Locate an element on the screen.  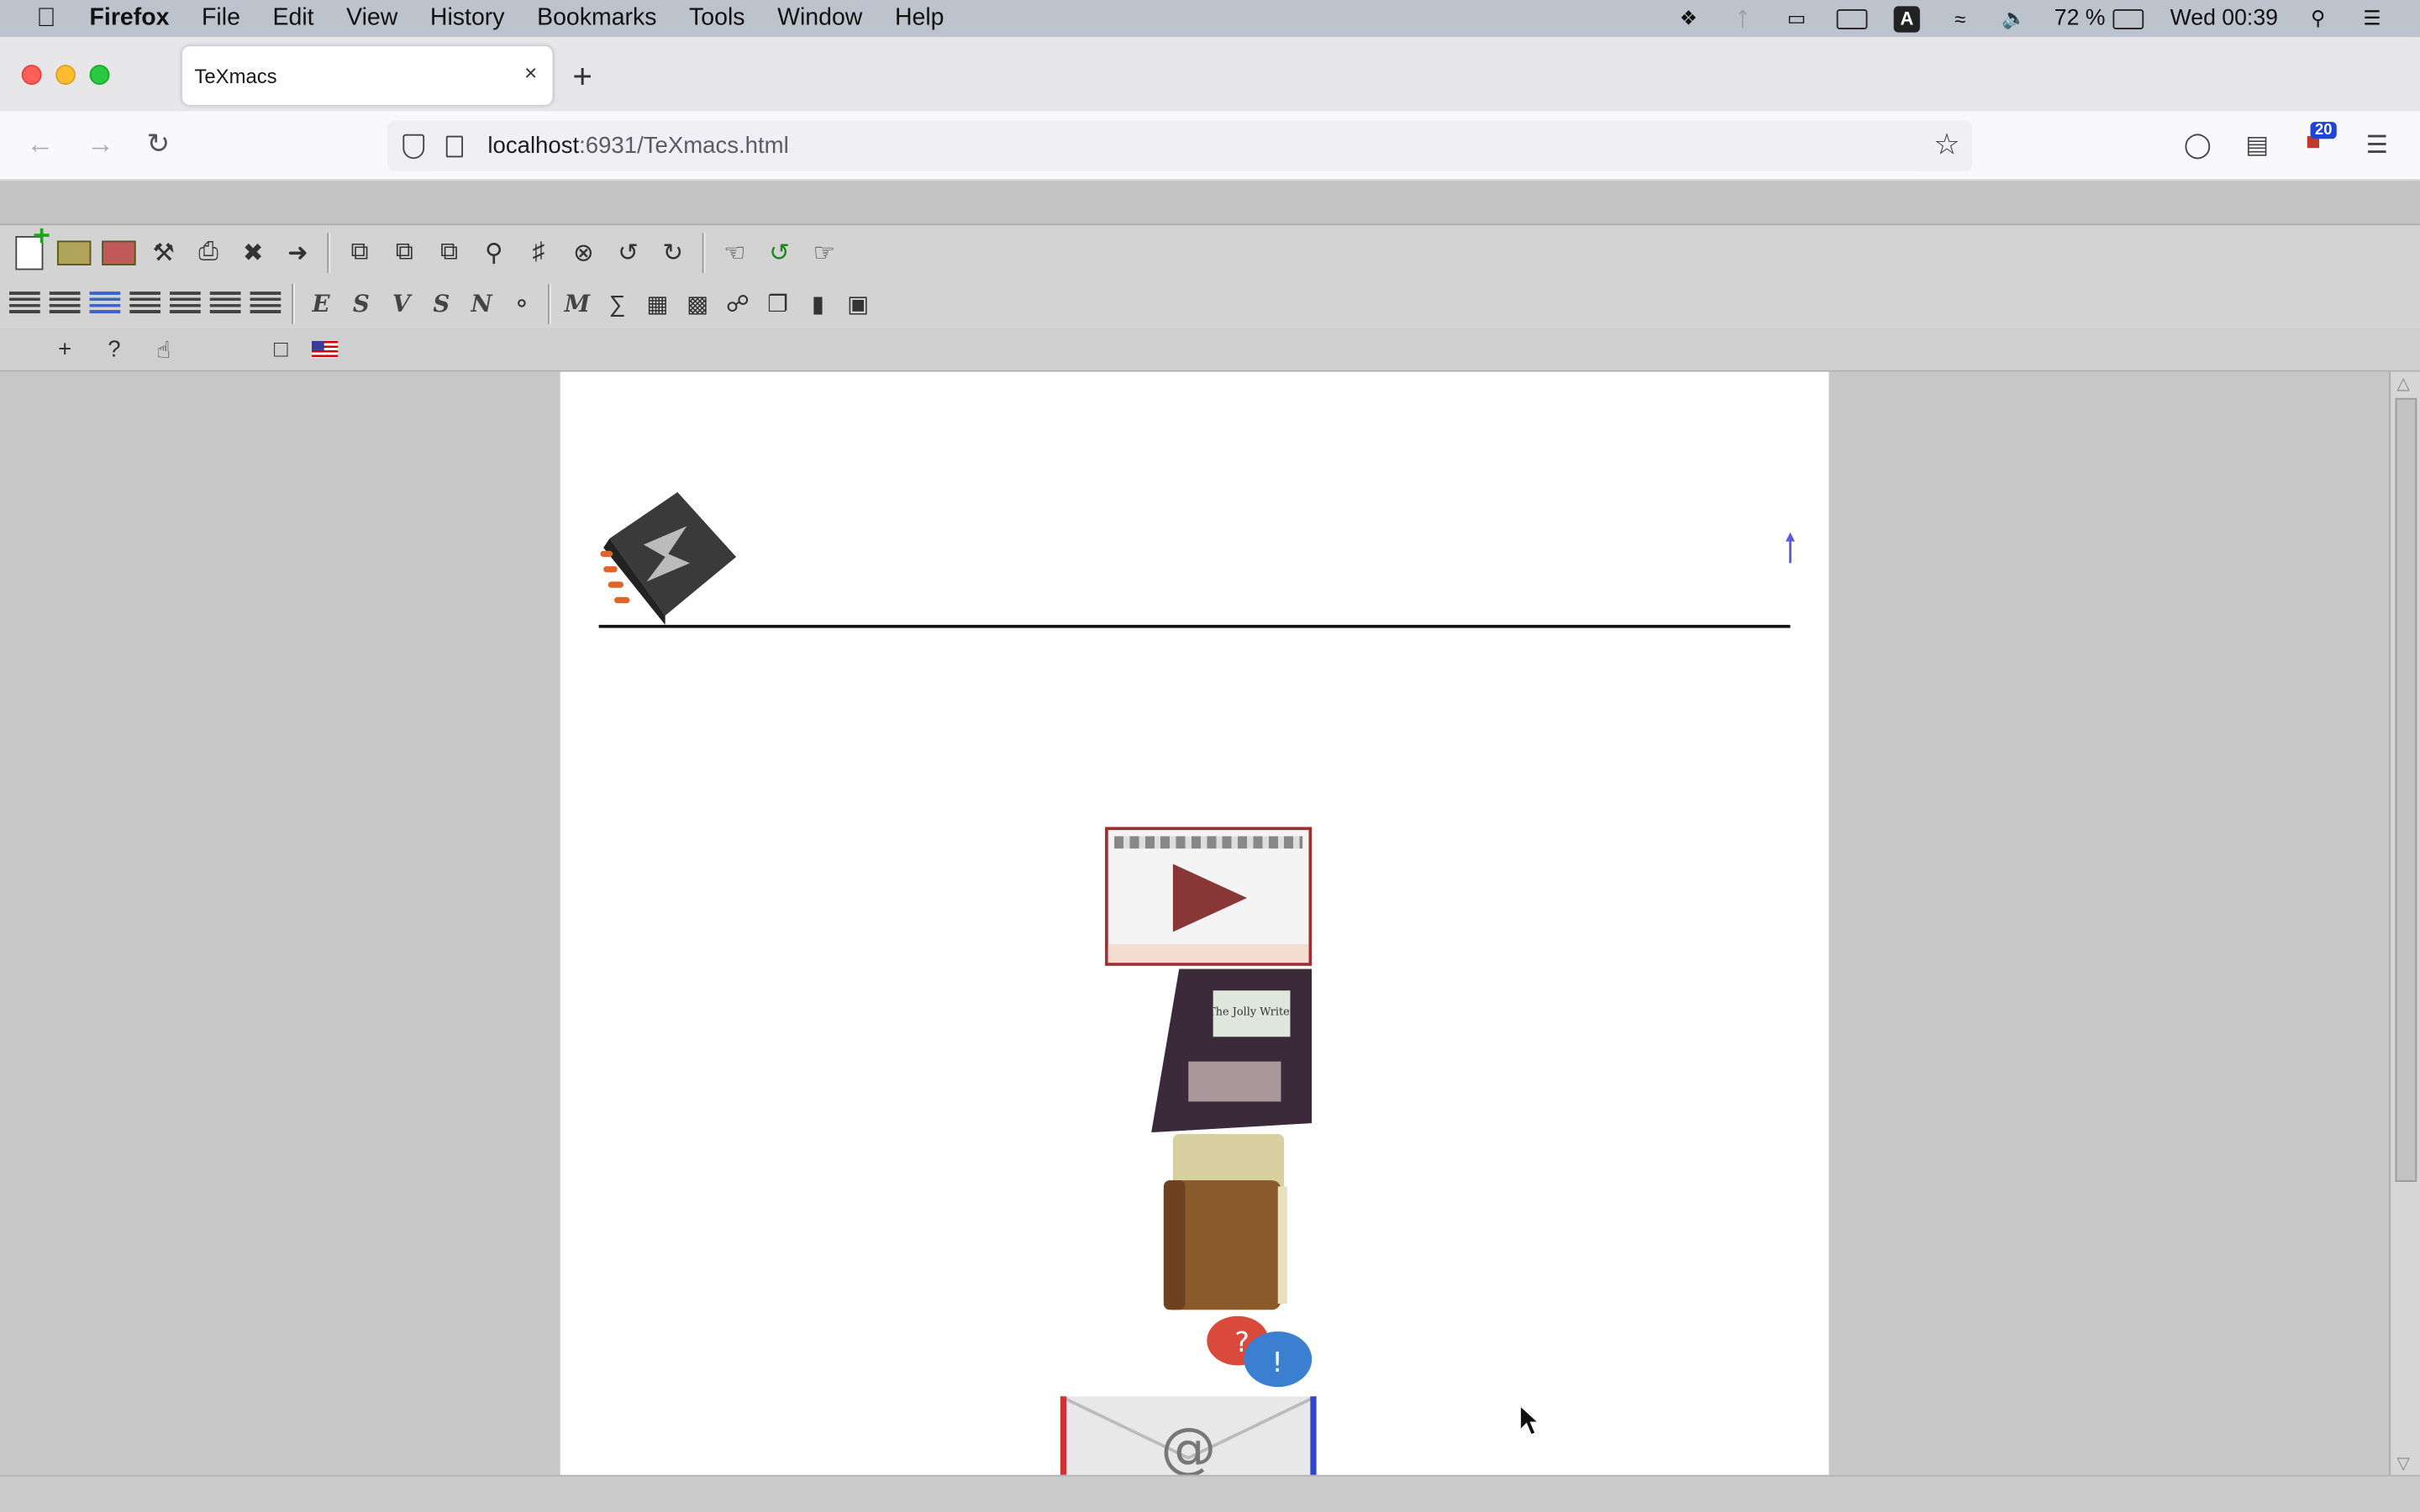
enumerate-icon is located at coordinates (225, 304).